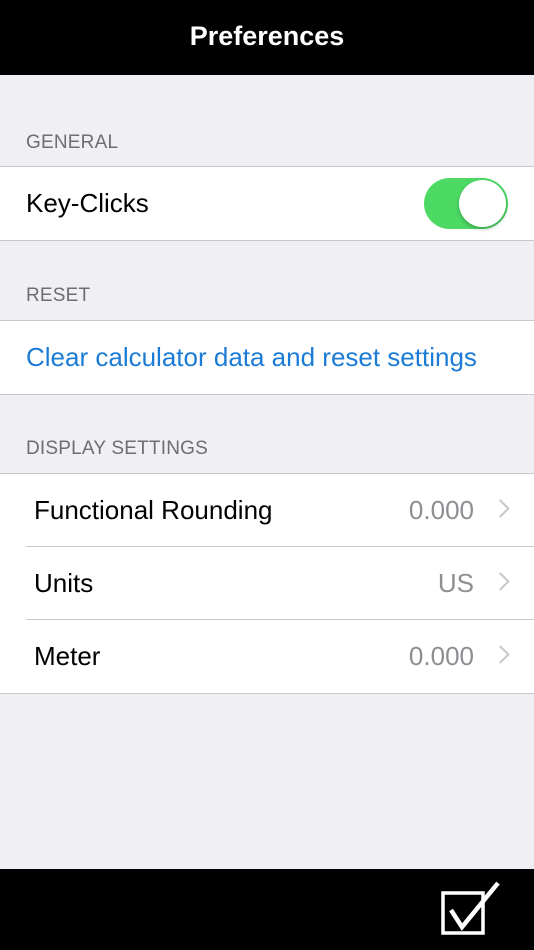  I want to click on row-key-clicks: Key-Clicks, so click(267, 203).